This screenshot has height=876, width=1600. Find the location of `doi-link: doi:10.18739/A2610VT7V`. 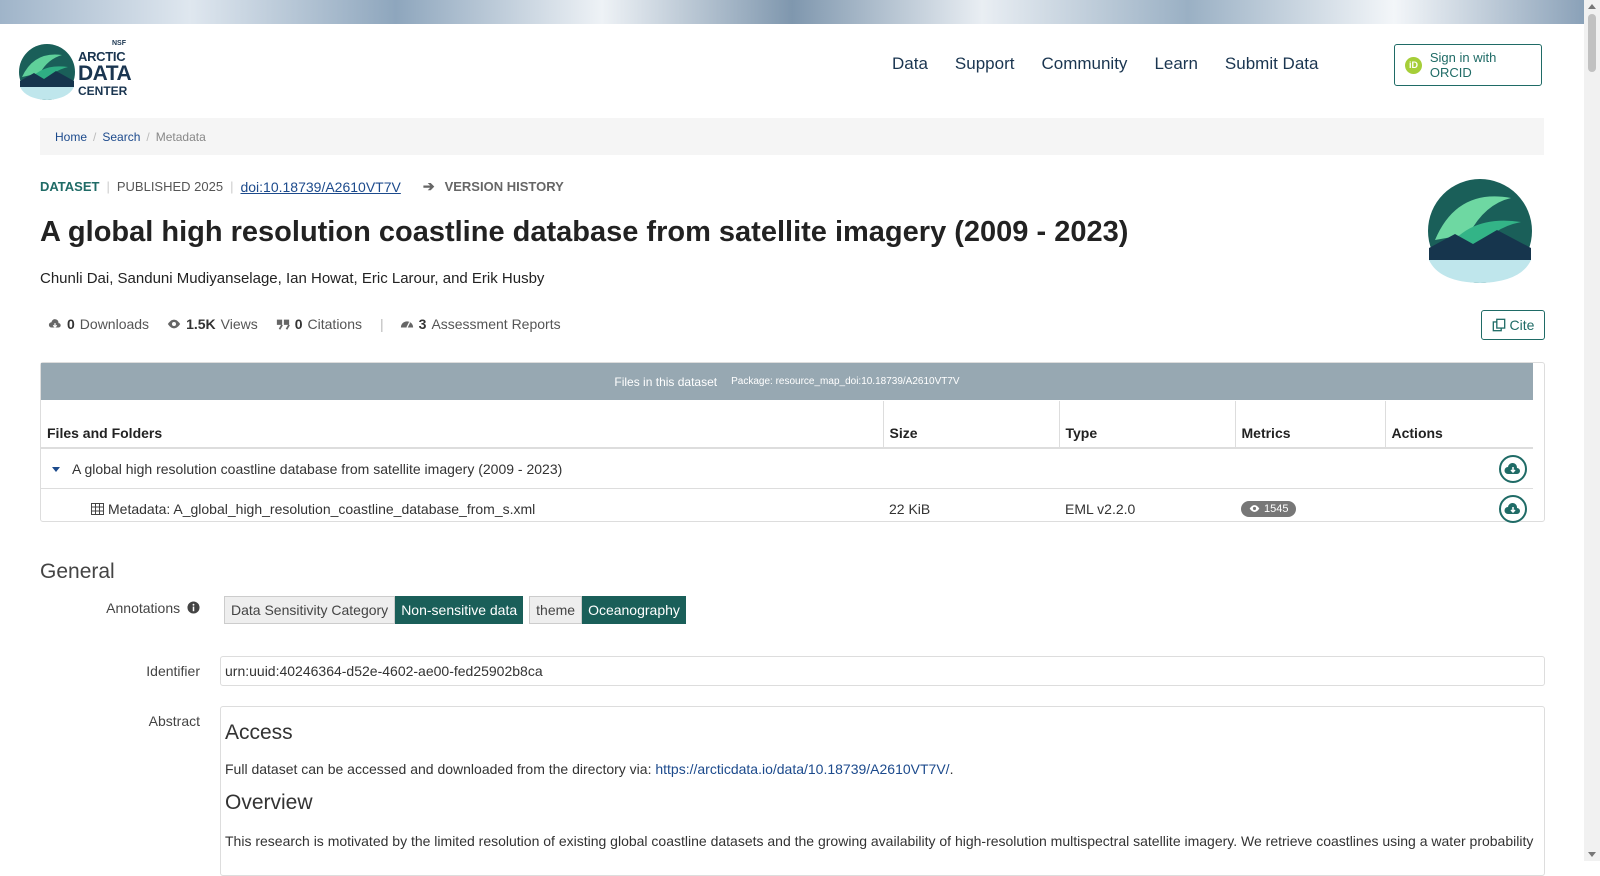

doi-link: doi:10.18739/A2610VT7V is located at coordinates (320, 187).